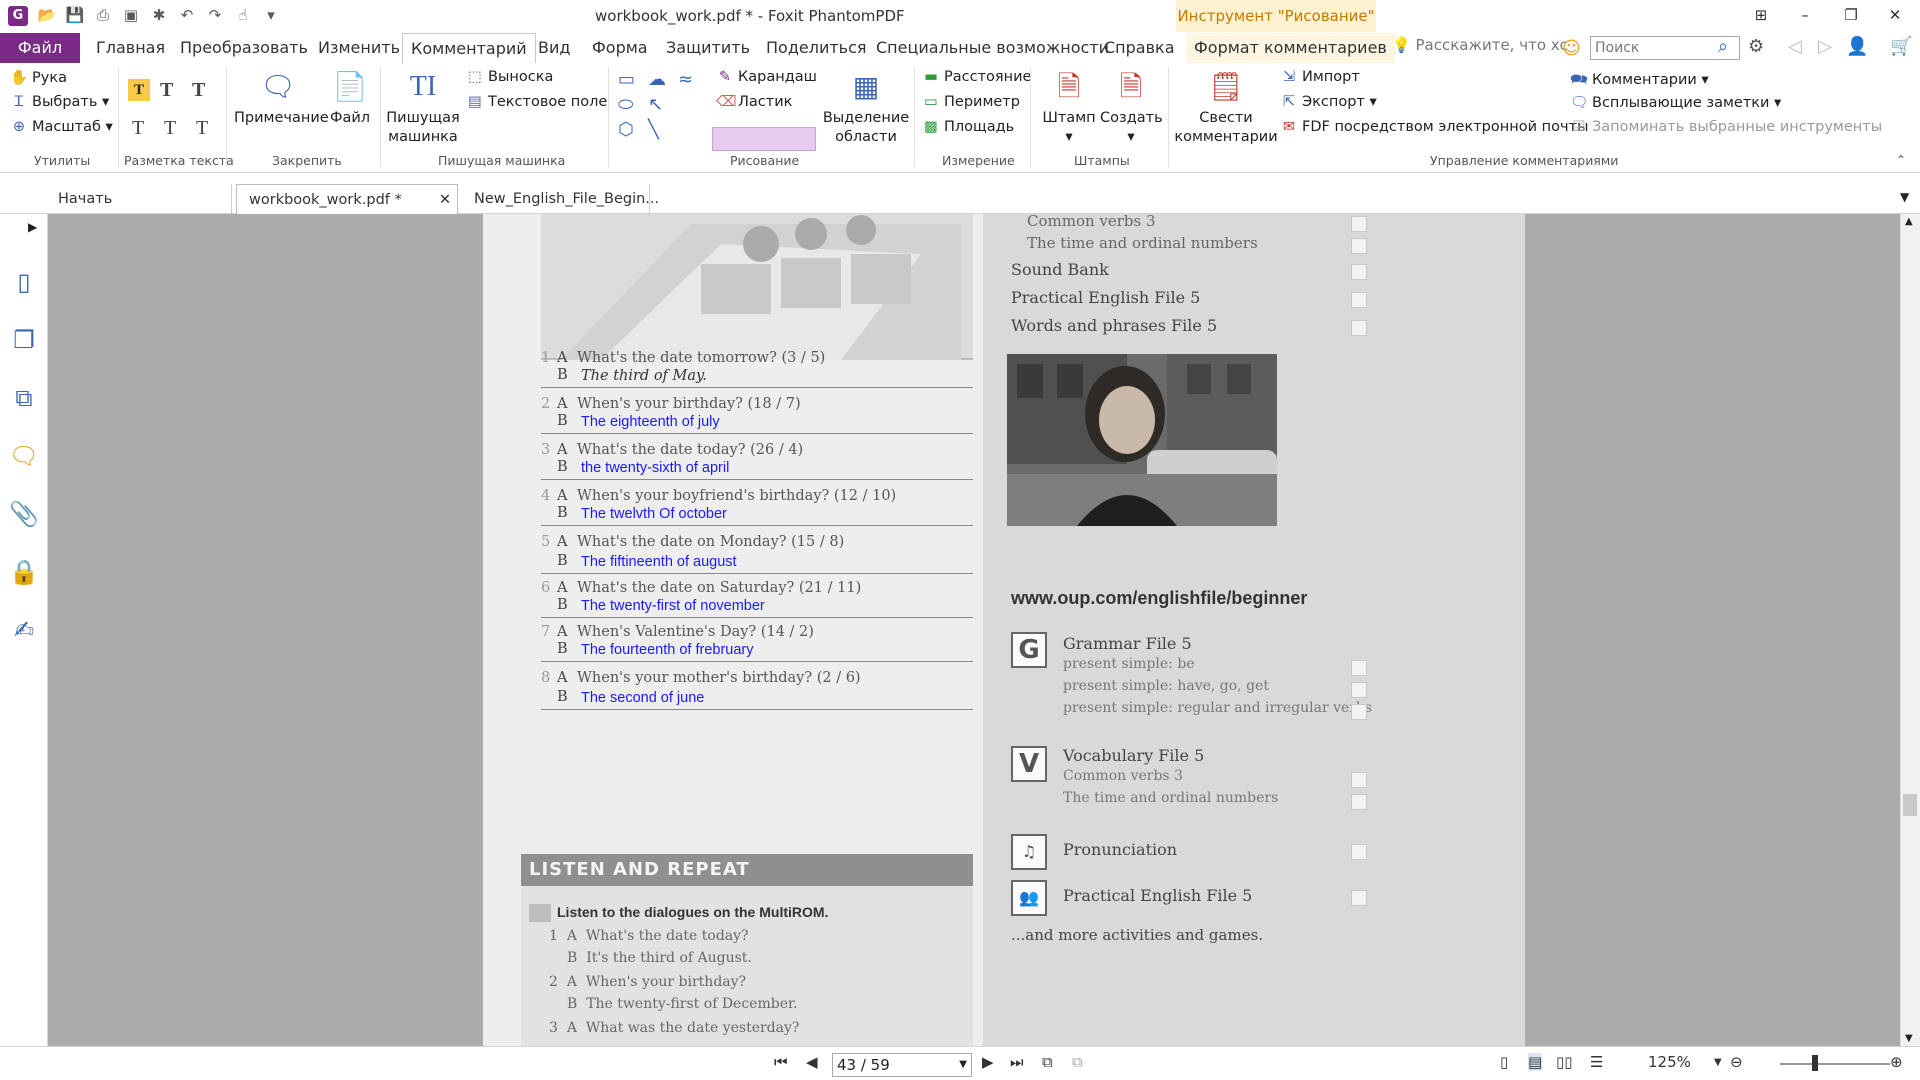 The image size is (1920, 1080). Describe the element at coordinates (655, 104) in the screenshot. I see `arrow-icon: ↖` at that location.